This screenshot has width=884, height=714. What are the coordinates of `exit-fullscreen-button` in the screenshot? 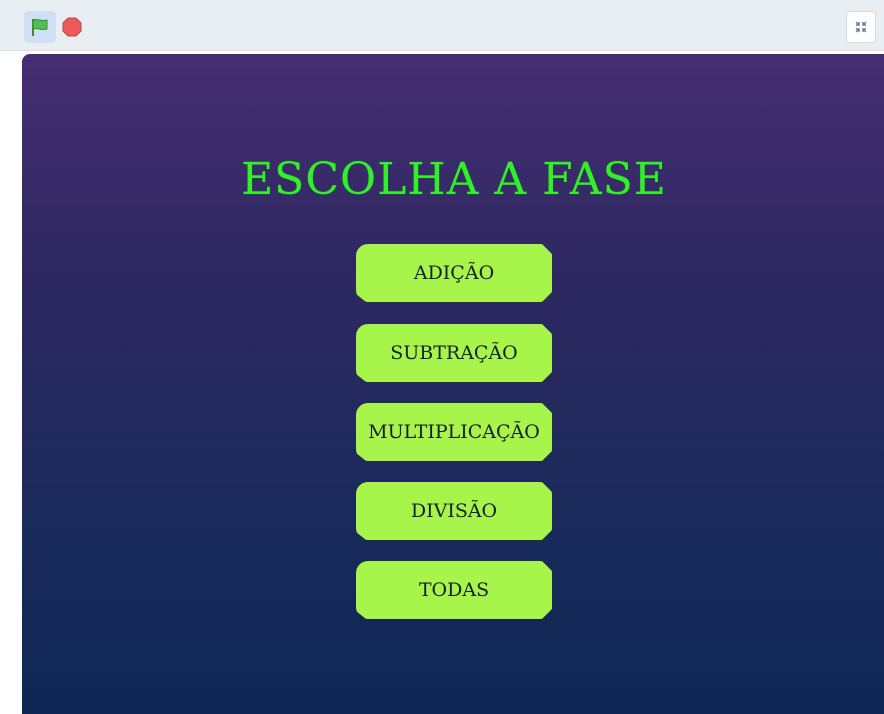 It's located at (861, 27).